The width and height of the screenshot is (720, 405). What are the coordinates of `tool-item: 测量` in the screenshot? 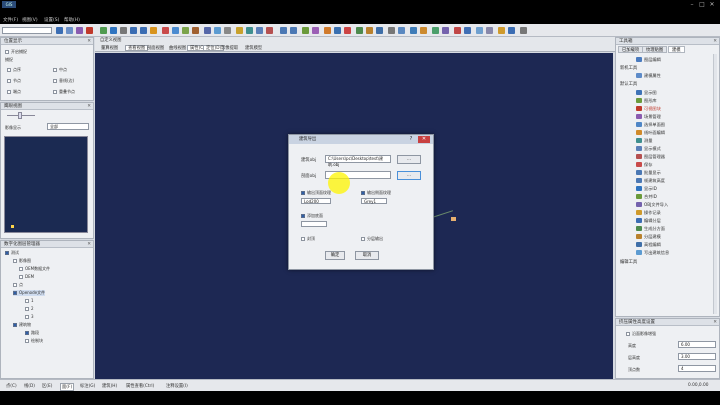 It's located at (676, 140).